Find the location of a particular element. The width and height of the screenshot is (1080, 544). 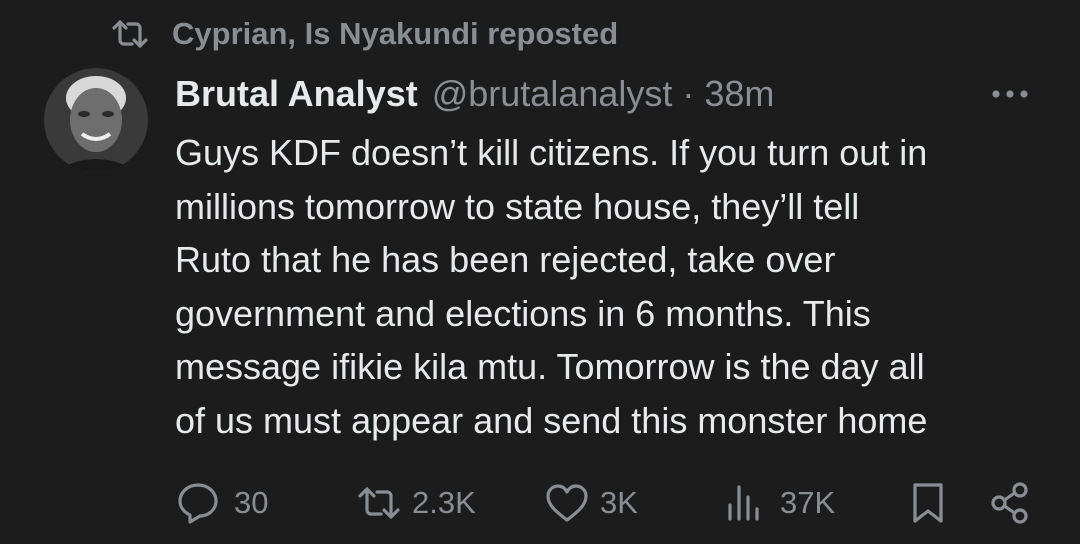

reply-button: 30 is located at coordinates (222, 503).